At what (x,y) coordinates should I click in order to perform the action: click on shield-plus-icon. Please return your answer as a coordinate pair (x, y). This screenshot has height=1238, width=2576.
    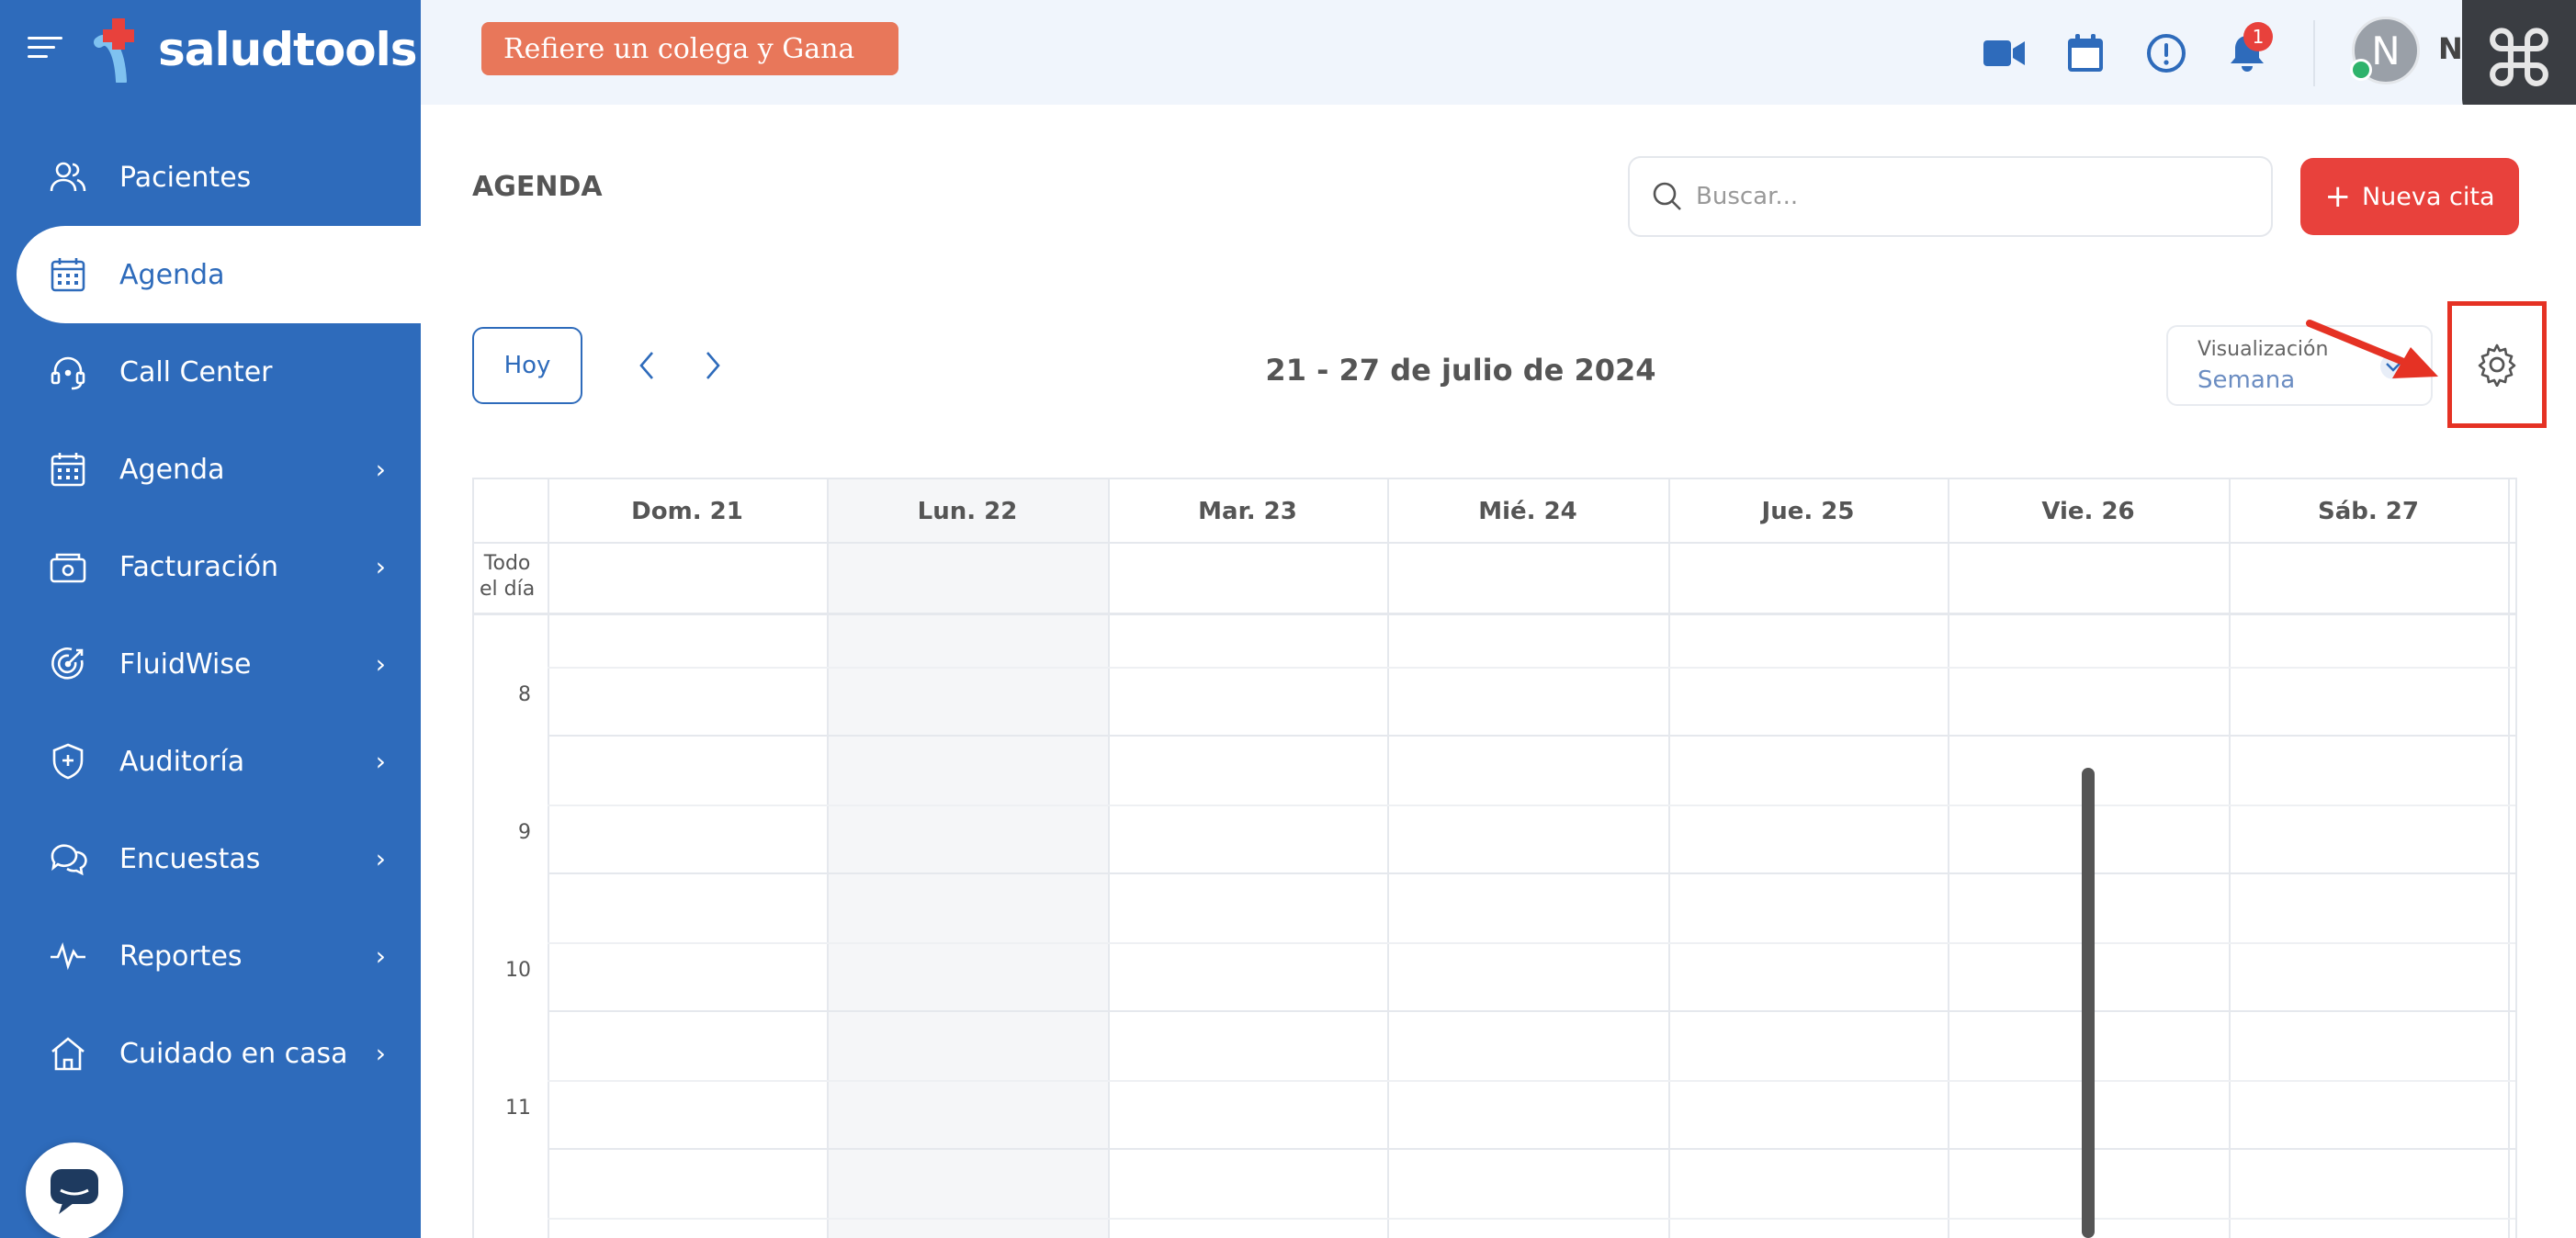
    Looking at the image, I should click on (68, 761).